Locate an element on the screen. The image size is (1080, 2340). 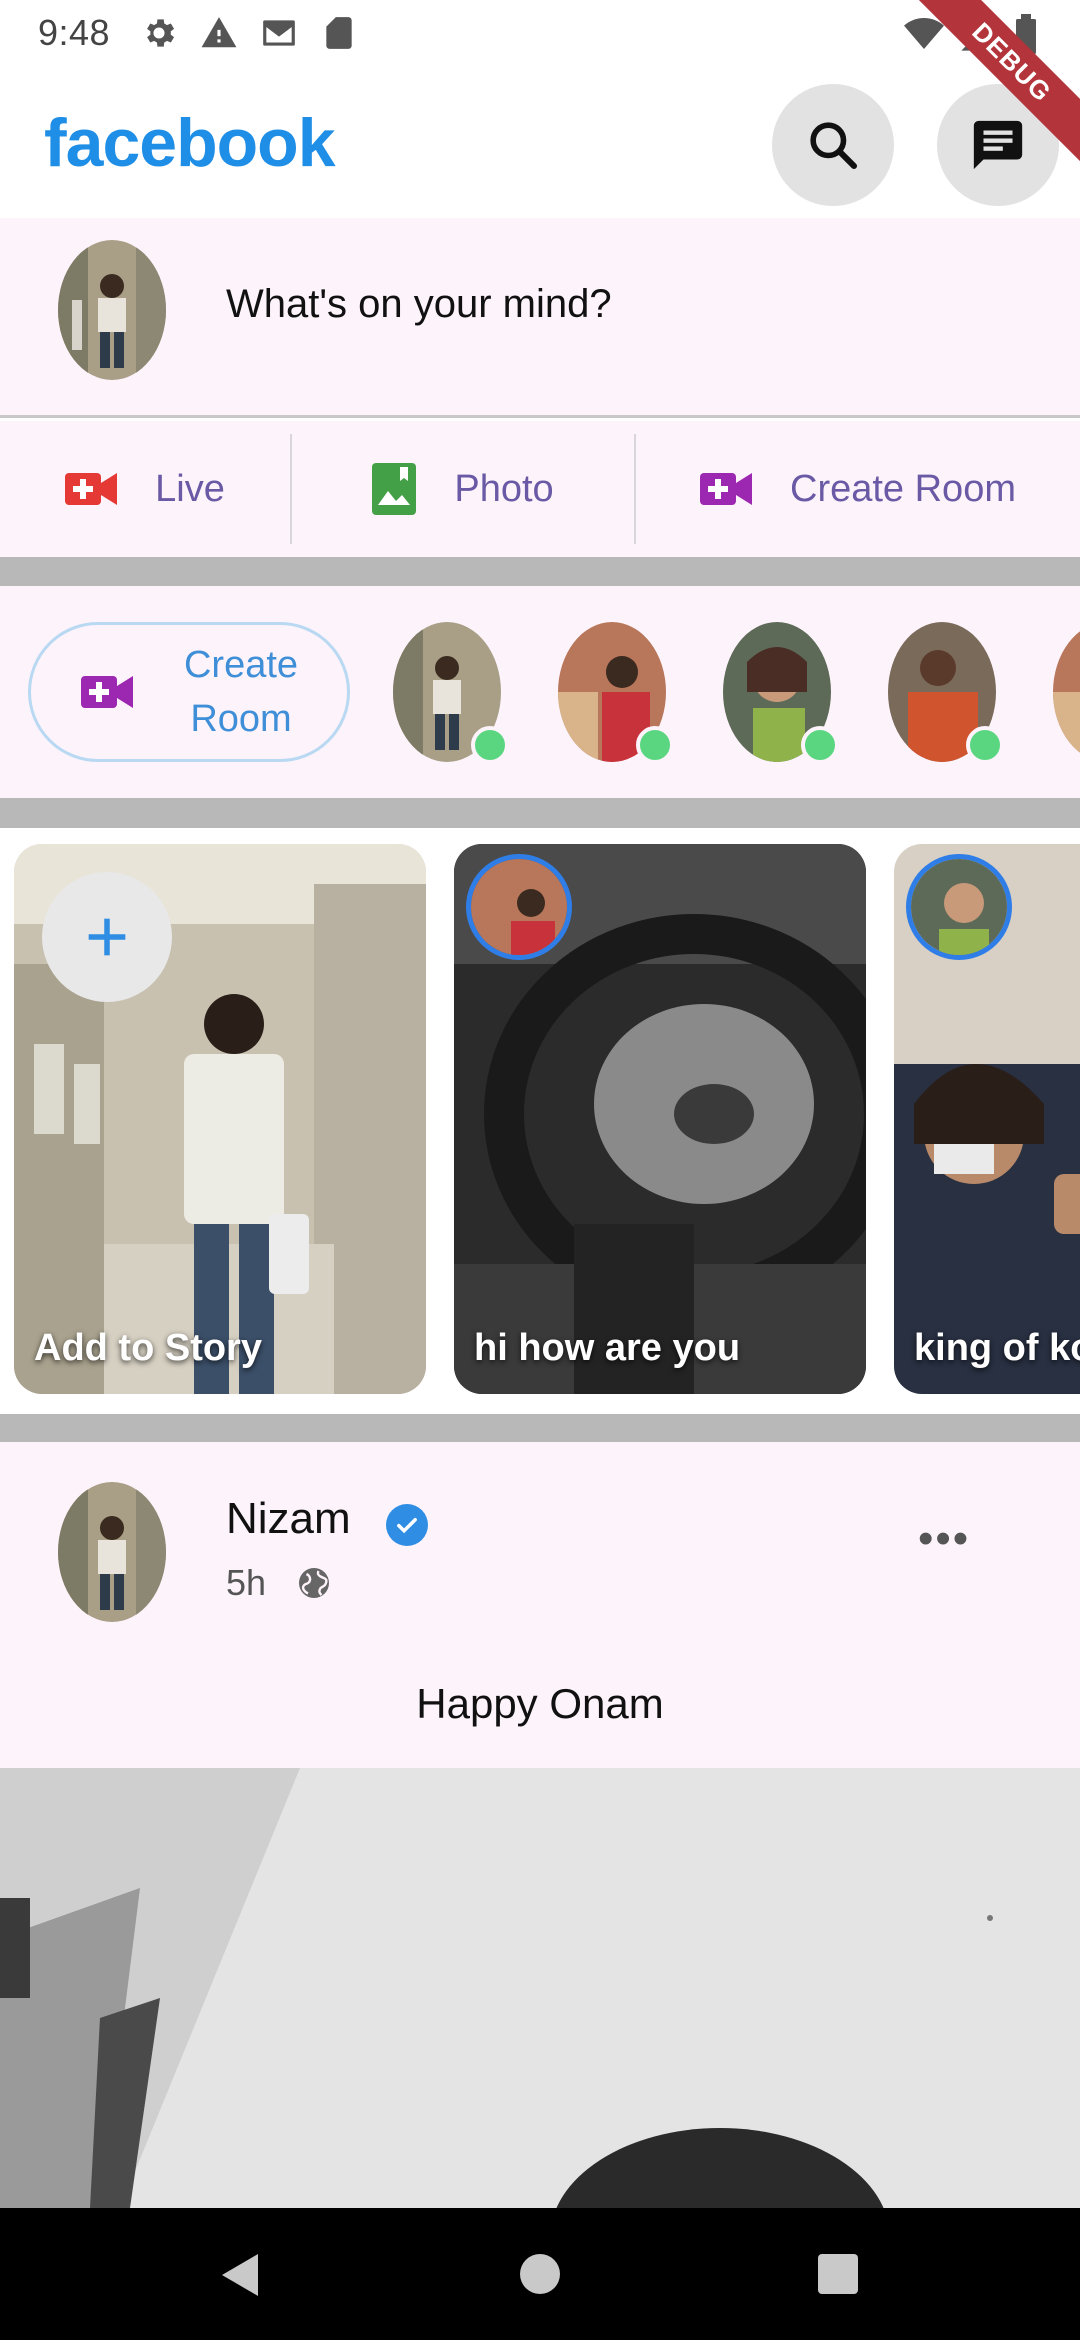
live-button: Live is located at coordinates (145, 489).